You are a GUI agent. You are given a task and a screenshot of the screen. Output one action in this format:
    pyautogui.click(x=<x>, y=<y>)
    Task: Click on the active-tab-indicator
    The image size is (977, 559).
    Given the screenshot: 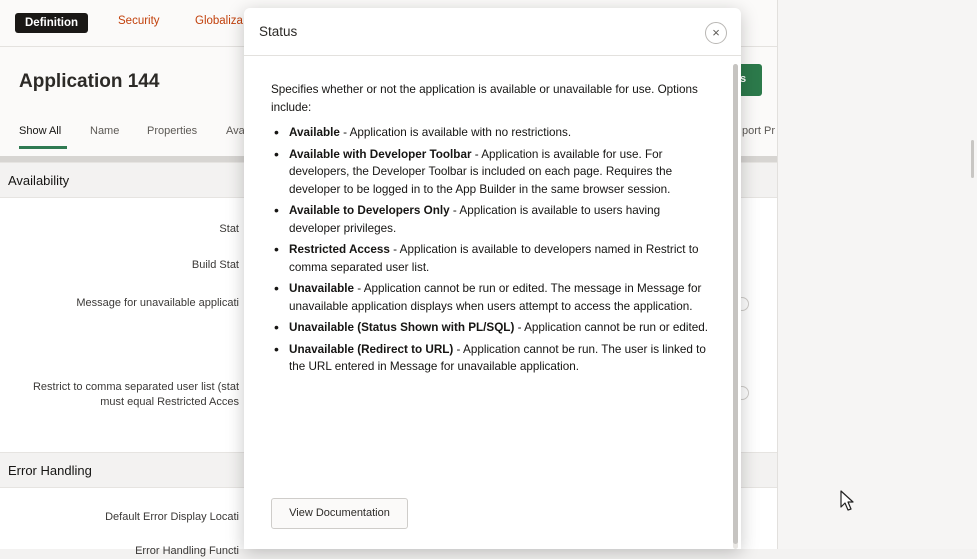 What is the action you would take?
    pyautogui.click(x=43, y=147)
    